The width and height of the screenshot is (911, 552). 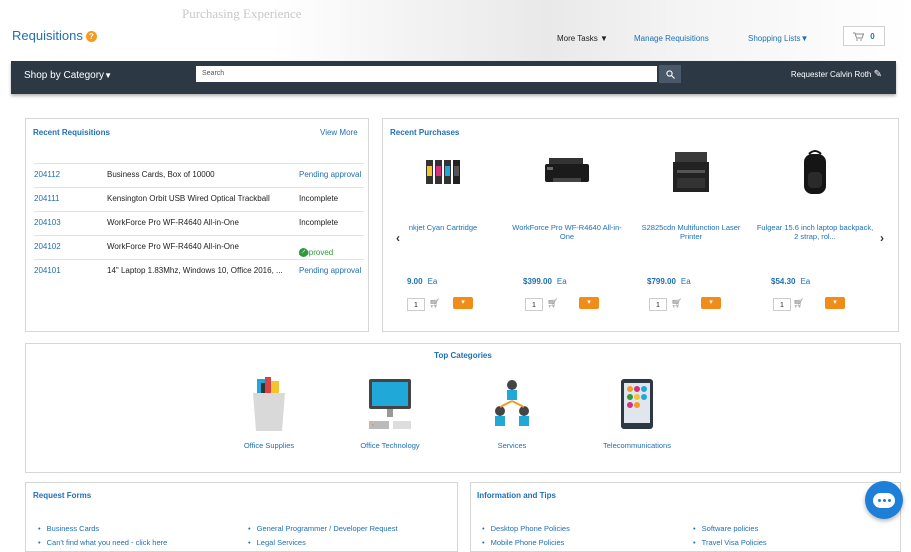 I want to click on header-banner-text: Purchasing Experience, so click(x=242, y=13).